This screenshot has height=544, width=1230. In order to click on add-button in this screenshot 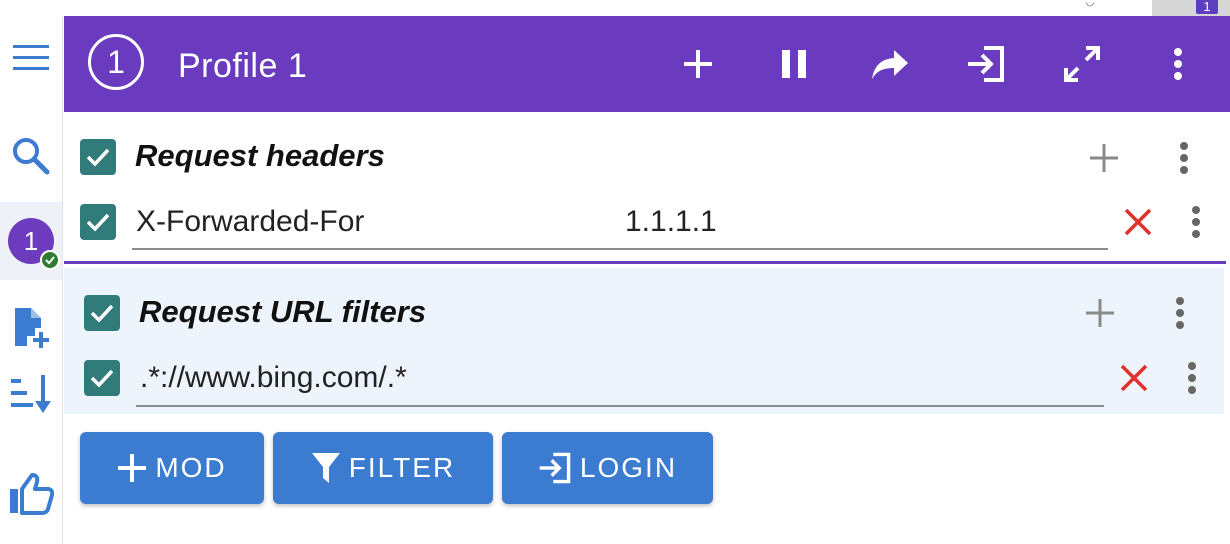, I will do `click(698, 64)`.